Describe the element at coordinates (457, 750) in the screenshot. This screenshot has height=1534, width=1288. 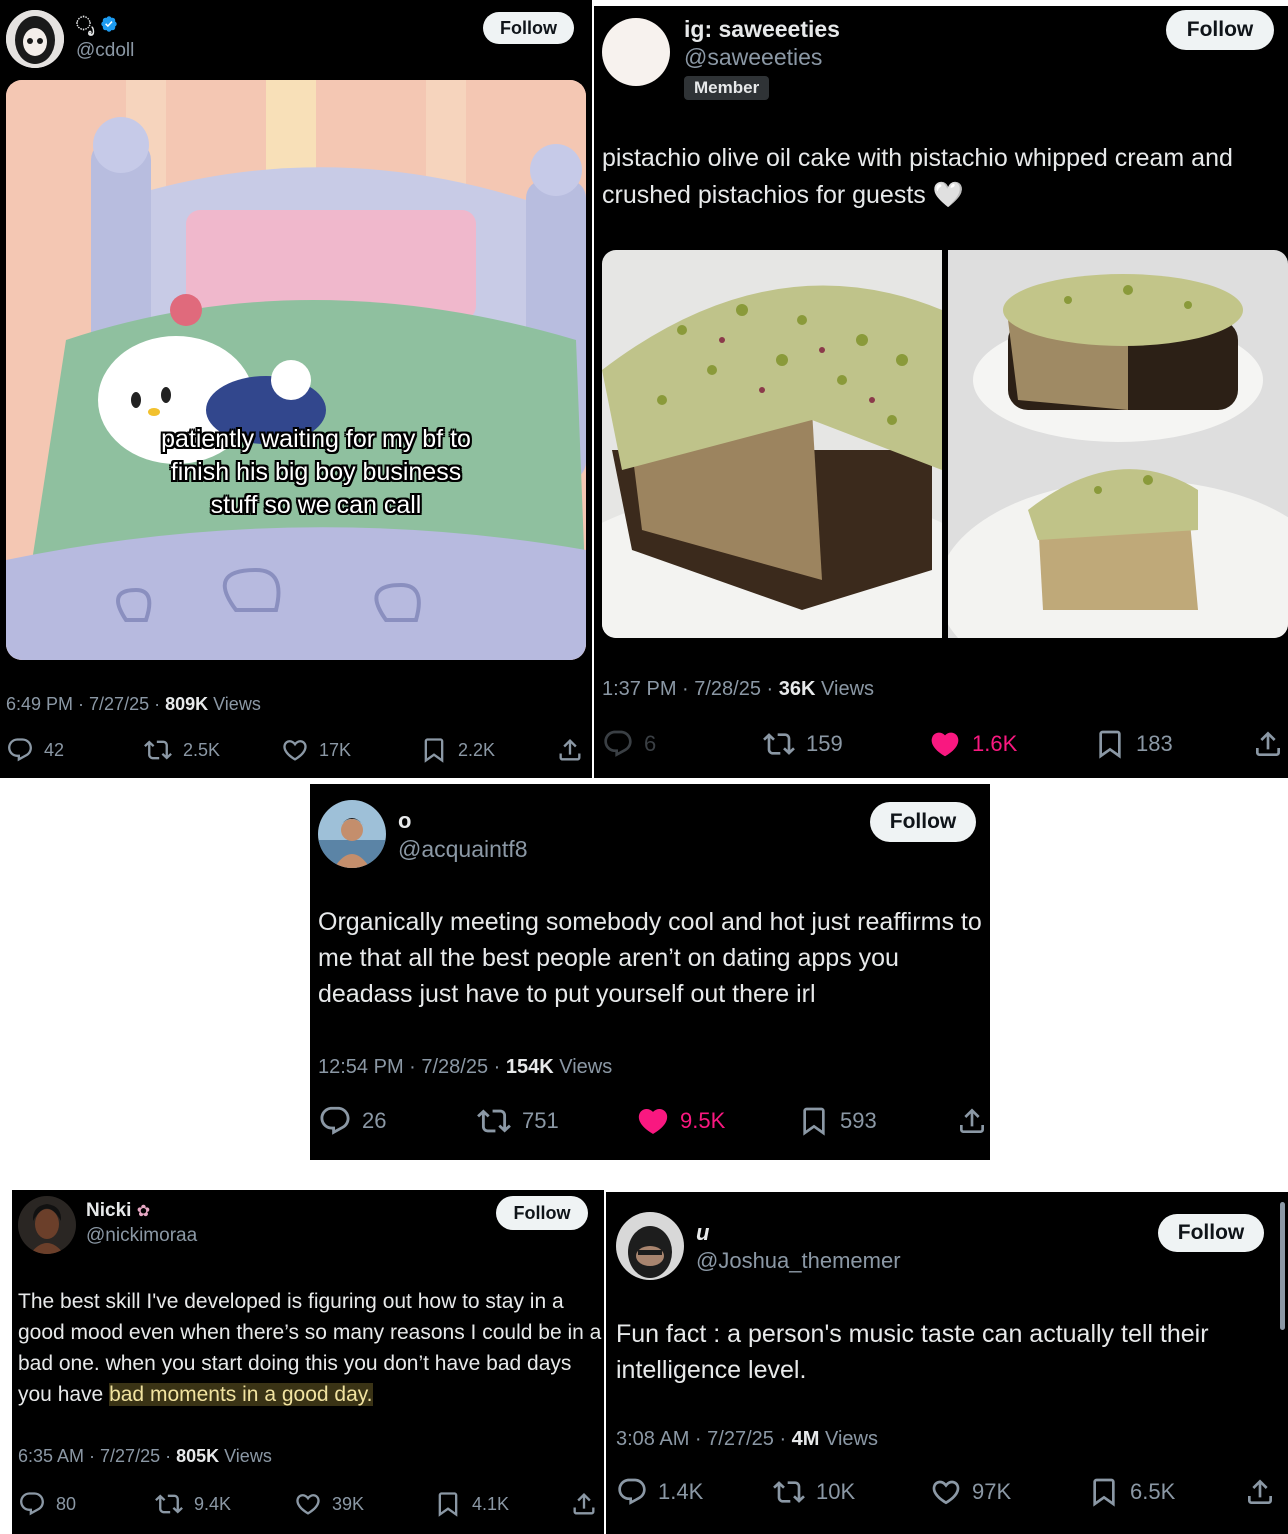
I see `bookmark-button: 2.2K` at that location.